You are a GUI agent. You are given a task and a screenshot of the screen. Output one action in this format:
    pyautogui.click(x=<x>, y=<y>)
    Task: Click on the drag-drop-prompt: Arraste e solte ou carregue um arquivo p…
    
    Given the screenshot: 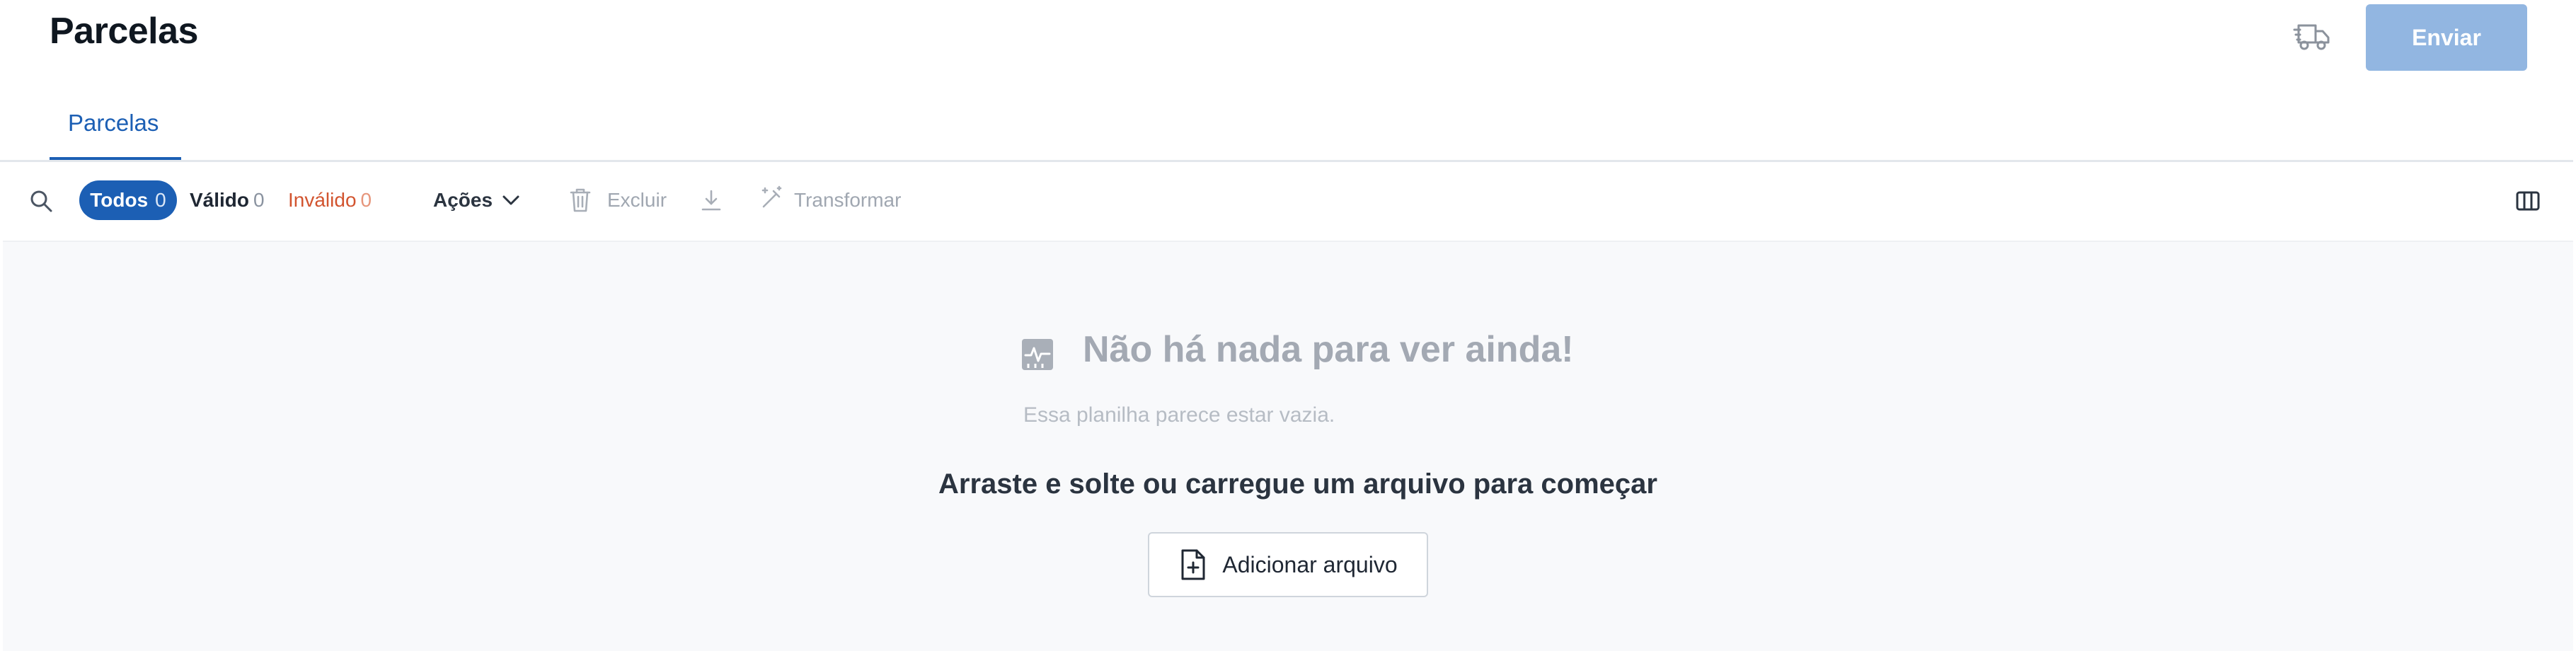 What is the action you would take?
    pyautogui.click(x=1297, y=484)
    